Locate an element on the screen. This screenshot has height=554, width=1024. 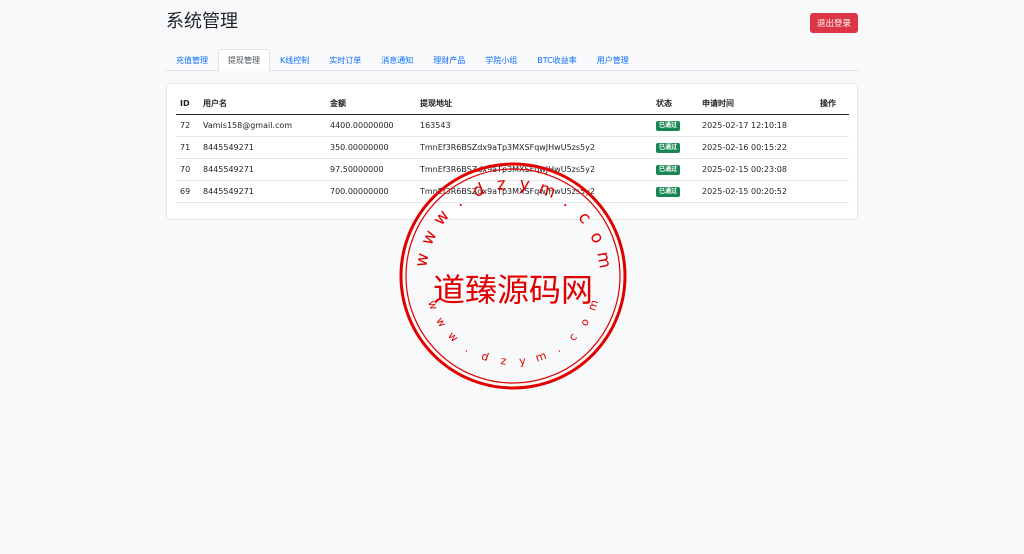
tab-recharge: 充值管理 is located at coordinates (192, 59).